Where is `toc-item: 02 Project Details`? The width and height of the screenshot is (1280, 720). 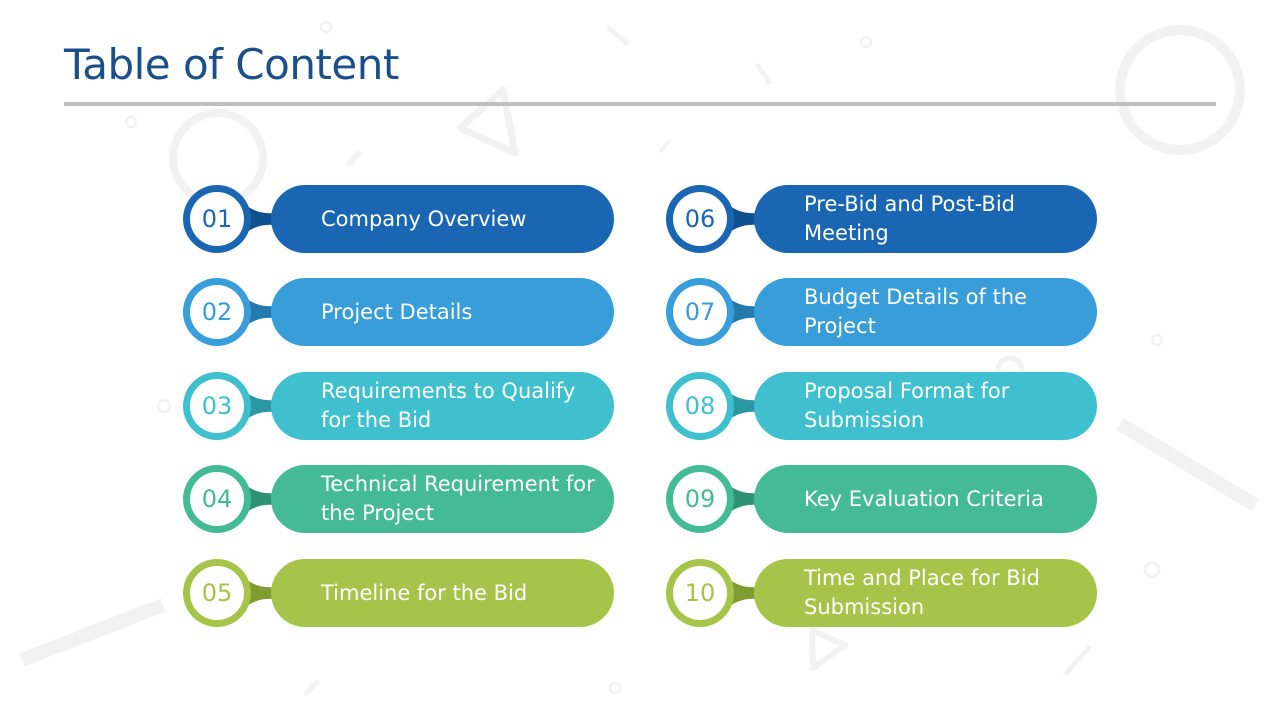 toc-item: 02 Project Details is located at coordinates (399, 312).